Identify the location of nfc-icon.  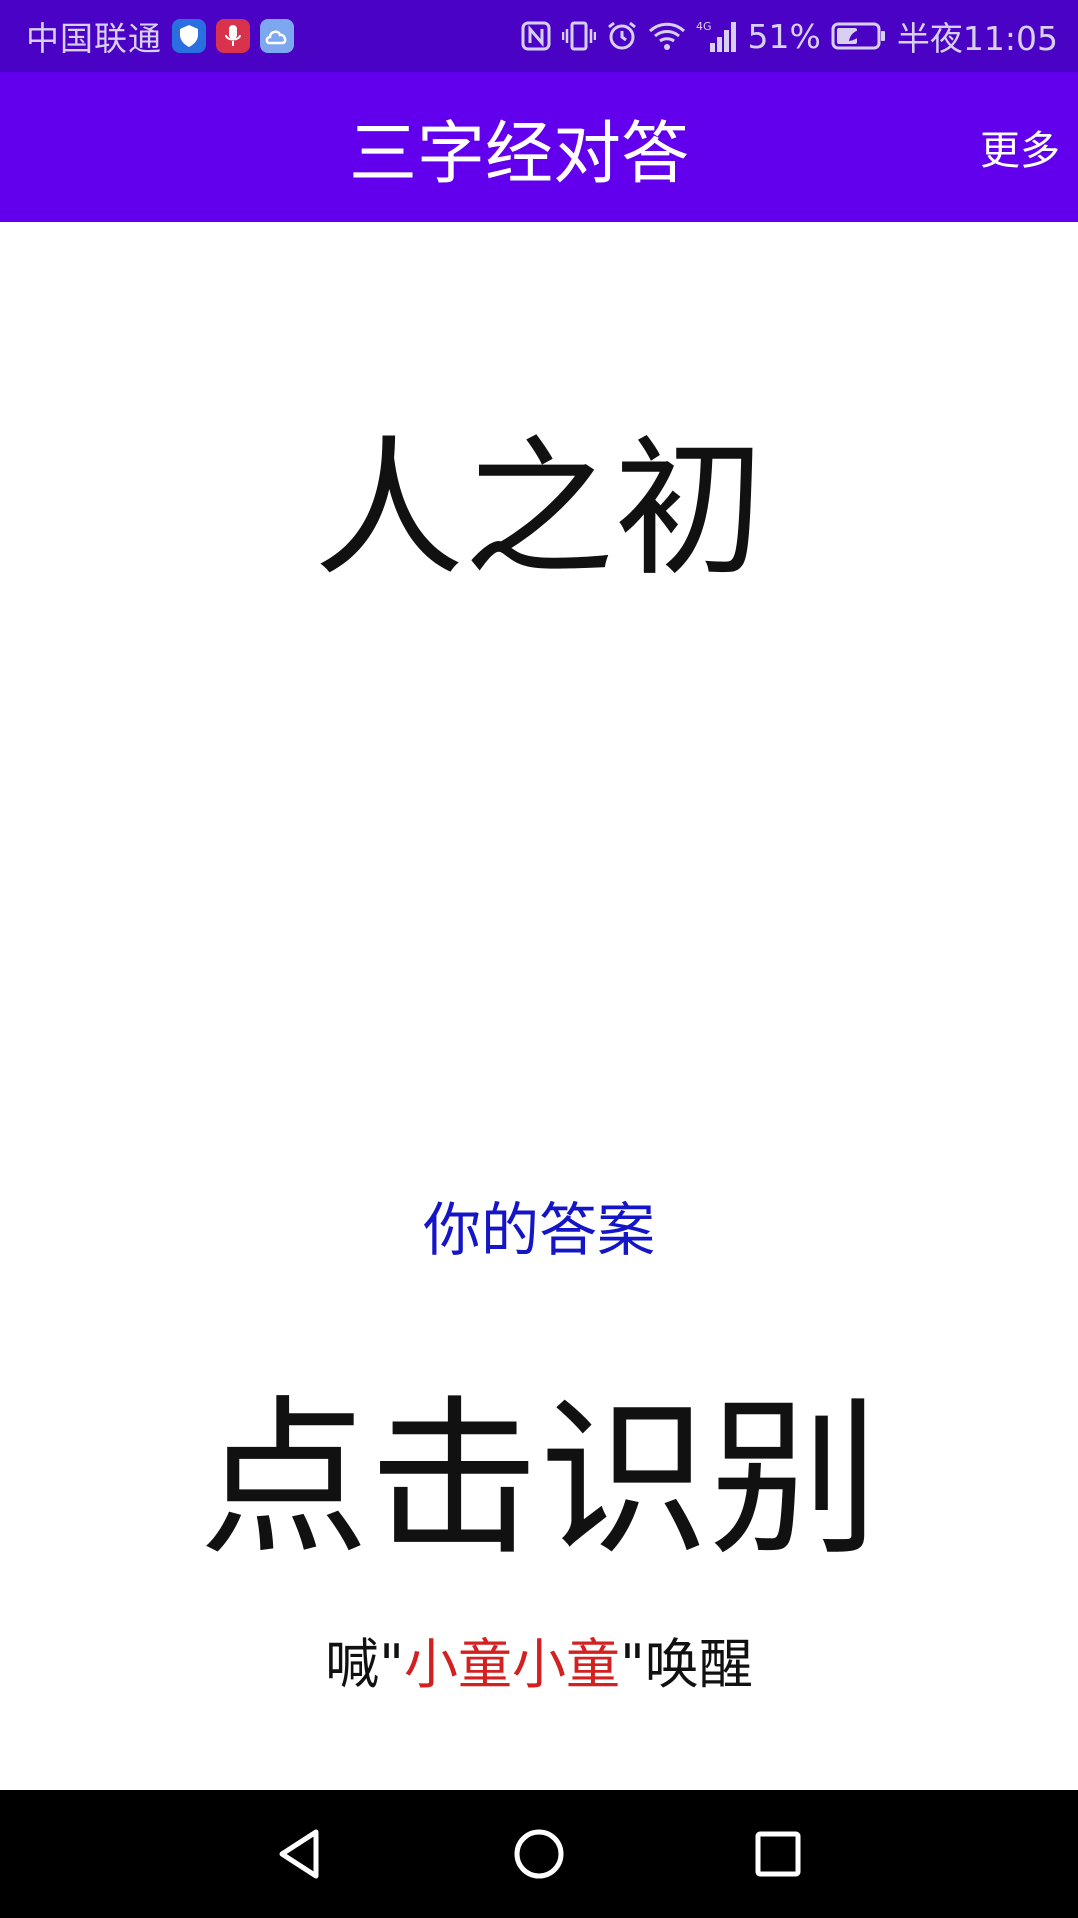
(536, 36).